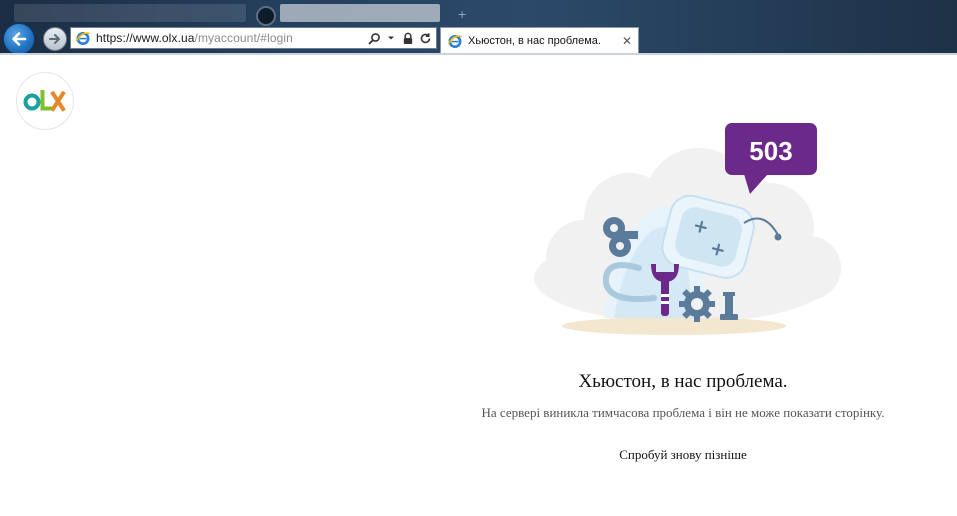  I want to click on forward-button, so click(55, 39).